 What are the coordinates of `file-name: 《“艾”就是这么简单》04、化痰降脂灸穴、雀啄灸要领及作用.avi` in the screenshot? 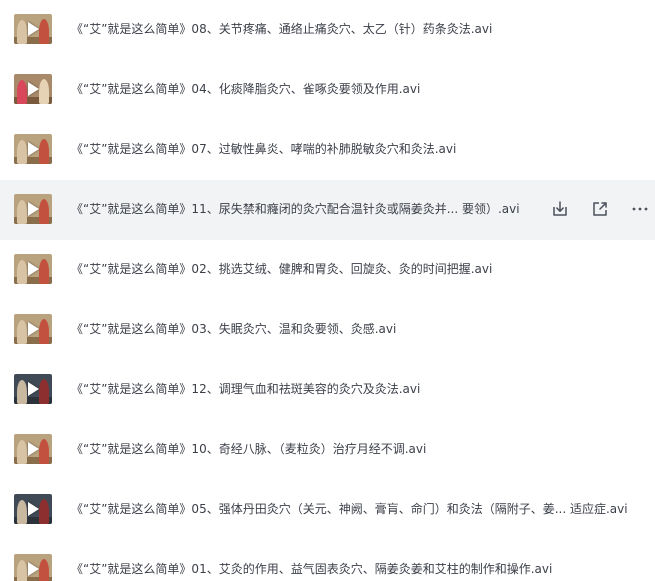 It's located at (245, 89).